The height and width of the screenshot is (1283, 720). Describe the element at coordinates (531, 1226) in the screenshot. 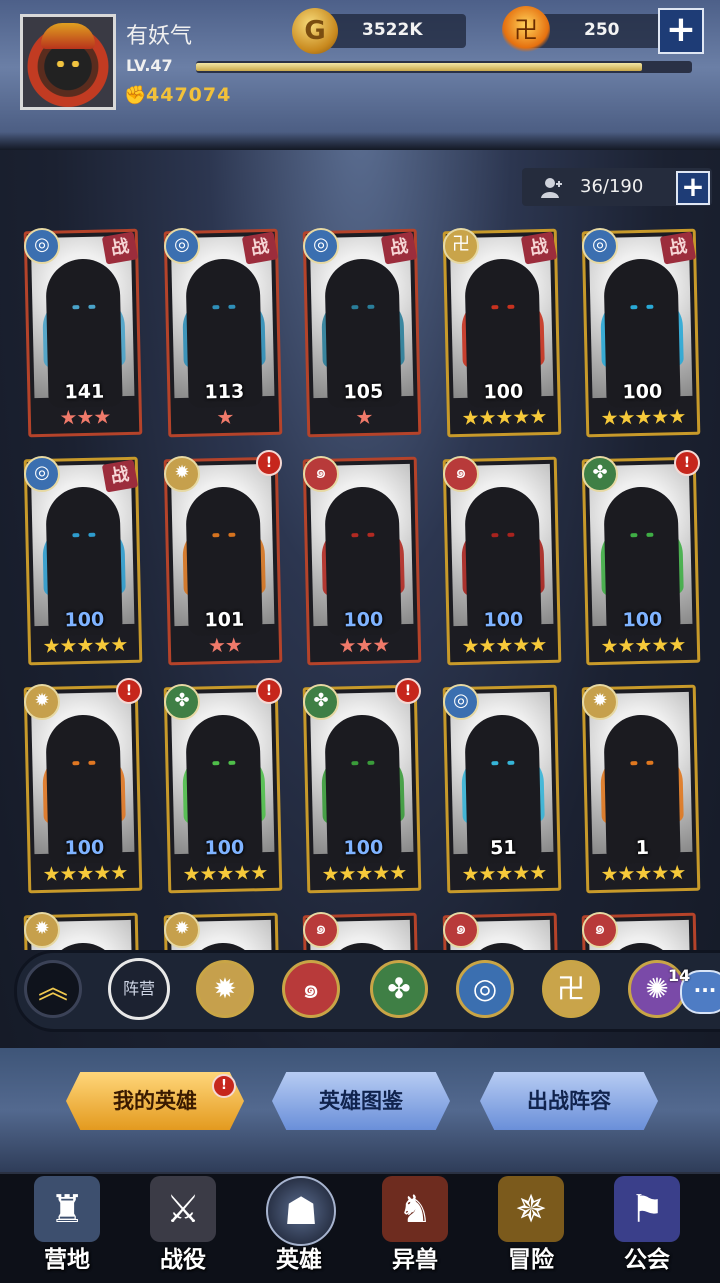

I see `nav-item-4: ✵ 冒险` at that location.